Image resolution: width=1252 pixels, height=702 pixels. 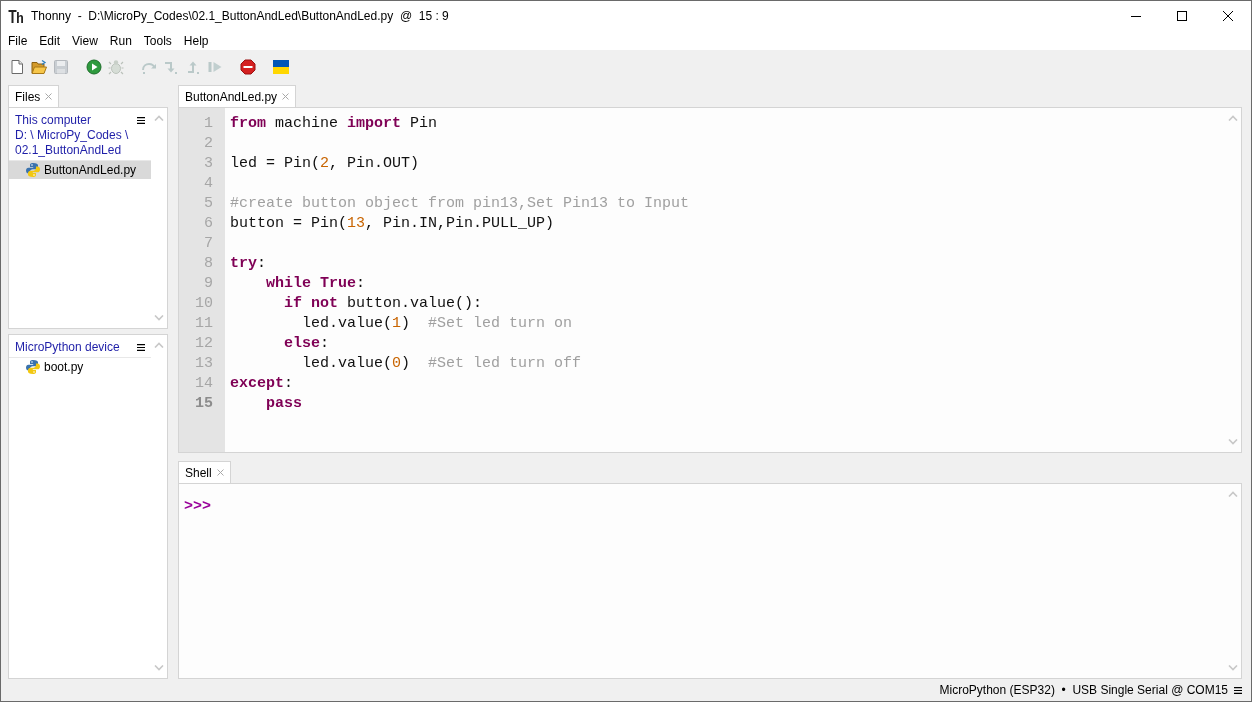 What do you see at coordinates (85, 40) in the screenshot?
I see `menu-item: View` at bounding box center [85, 40].